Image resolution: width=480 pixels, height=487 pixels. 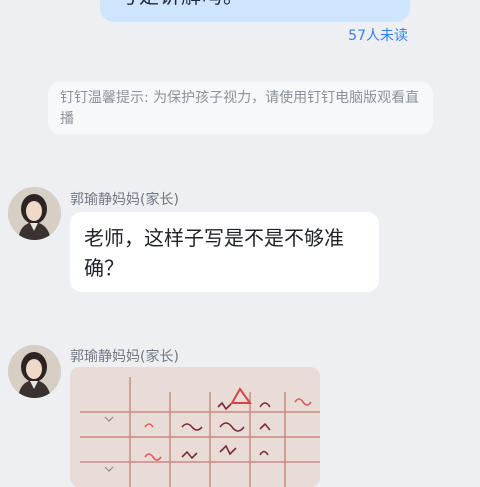 I want to click on message-bubble: 老师，这样子写是不是不够准确？, so click(x=224, y=252).